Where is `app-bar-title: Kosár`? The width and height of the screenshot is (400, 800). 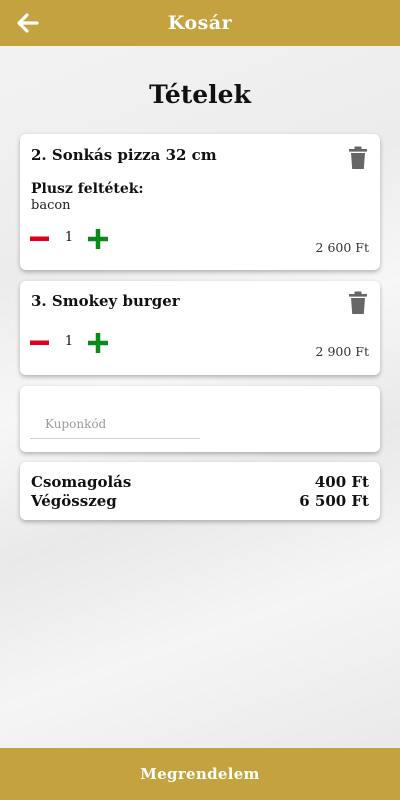
app-bar-title: Kosár is located at coordinates (200, 23).